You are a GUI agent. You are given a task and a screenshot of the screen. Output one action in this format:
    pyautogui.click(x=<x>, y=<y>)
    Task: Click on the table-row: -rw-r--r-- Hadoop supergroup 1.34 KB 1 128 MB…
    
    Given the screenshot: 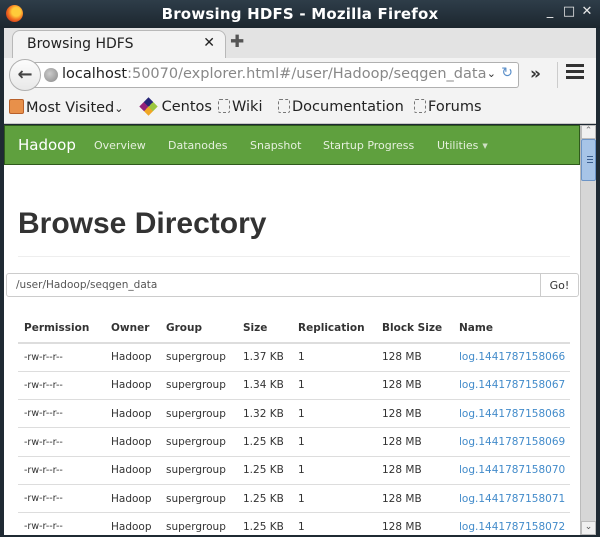 What is the action you would take?
    pyautogui.click(x=294, y=386)
    